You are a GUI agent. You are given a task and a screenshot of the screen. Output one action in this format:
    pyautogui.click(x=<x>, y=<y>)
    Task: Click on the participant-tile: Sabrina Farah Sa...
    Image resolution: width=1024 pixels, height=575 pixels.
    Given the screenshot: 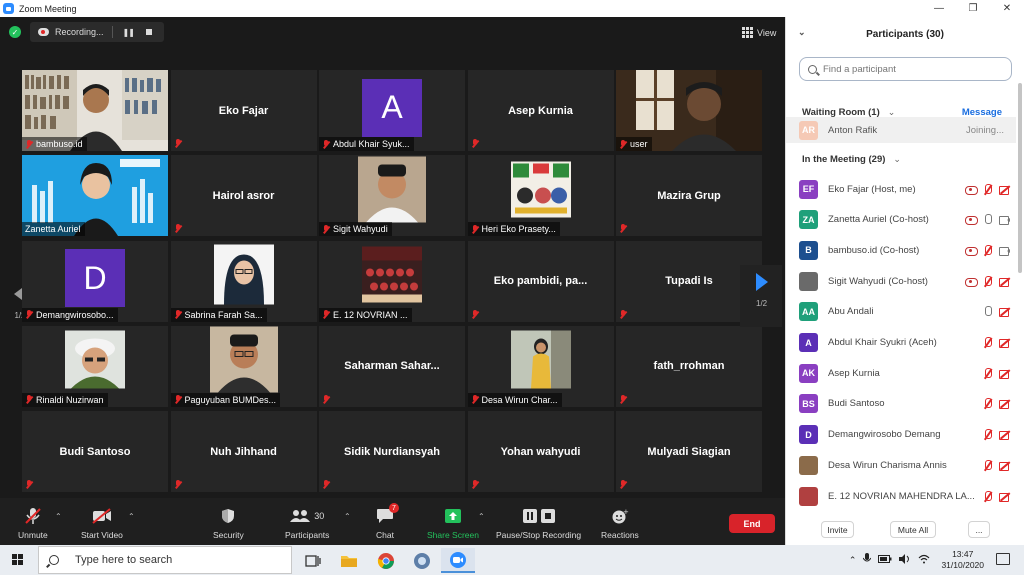 What is the action you would take?
    pyautogui.click(x=243, y=281)
    